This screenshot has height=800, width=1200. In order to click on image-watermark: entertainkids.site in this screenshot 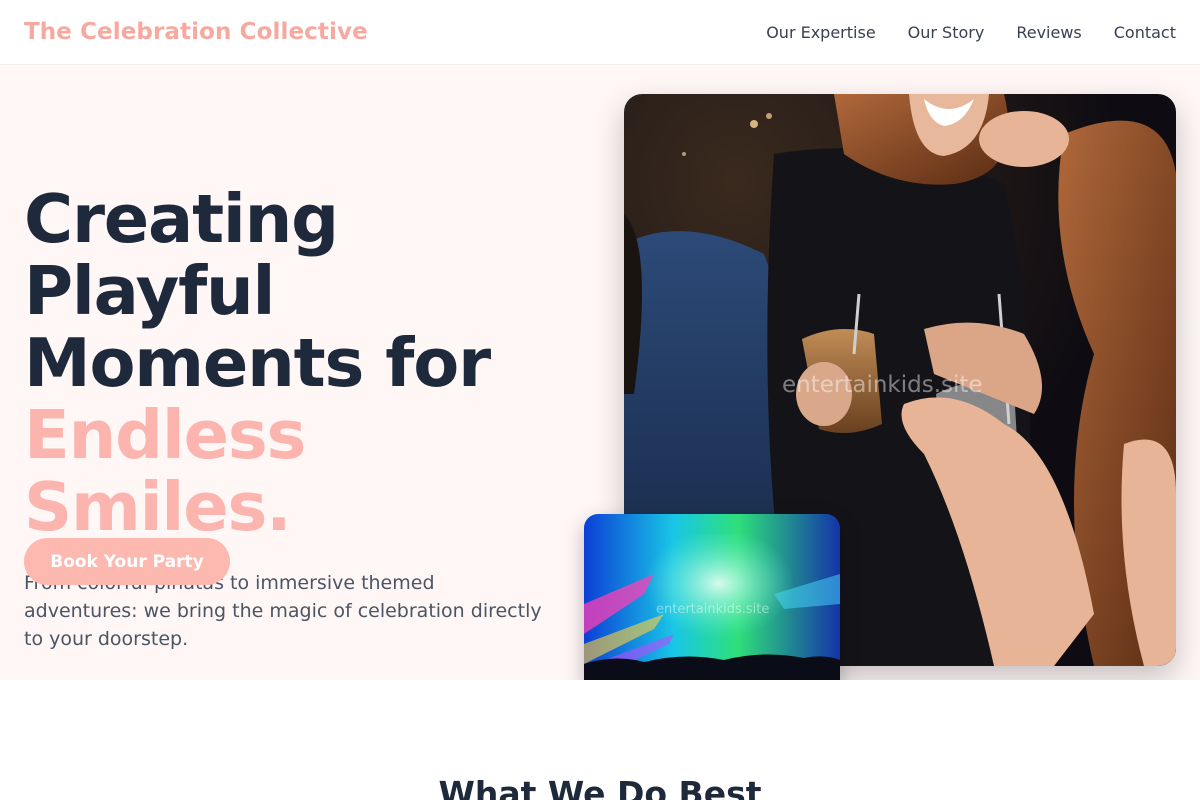, I will do `click(882, 385)`.